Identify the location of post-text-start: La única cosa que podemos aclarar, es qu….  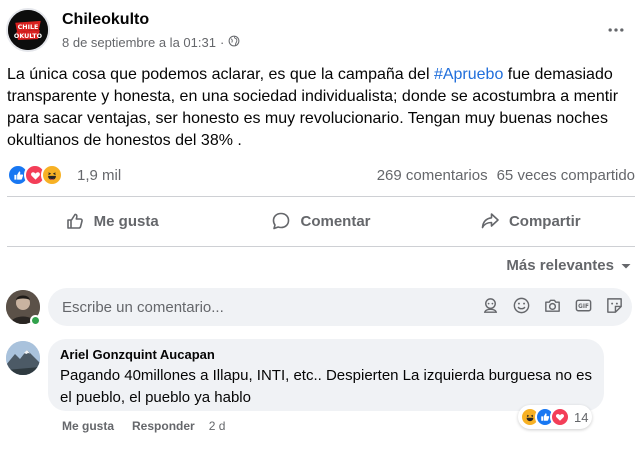
(220, 74).